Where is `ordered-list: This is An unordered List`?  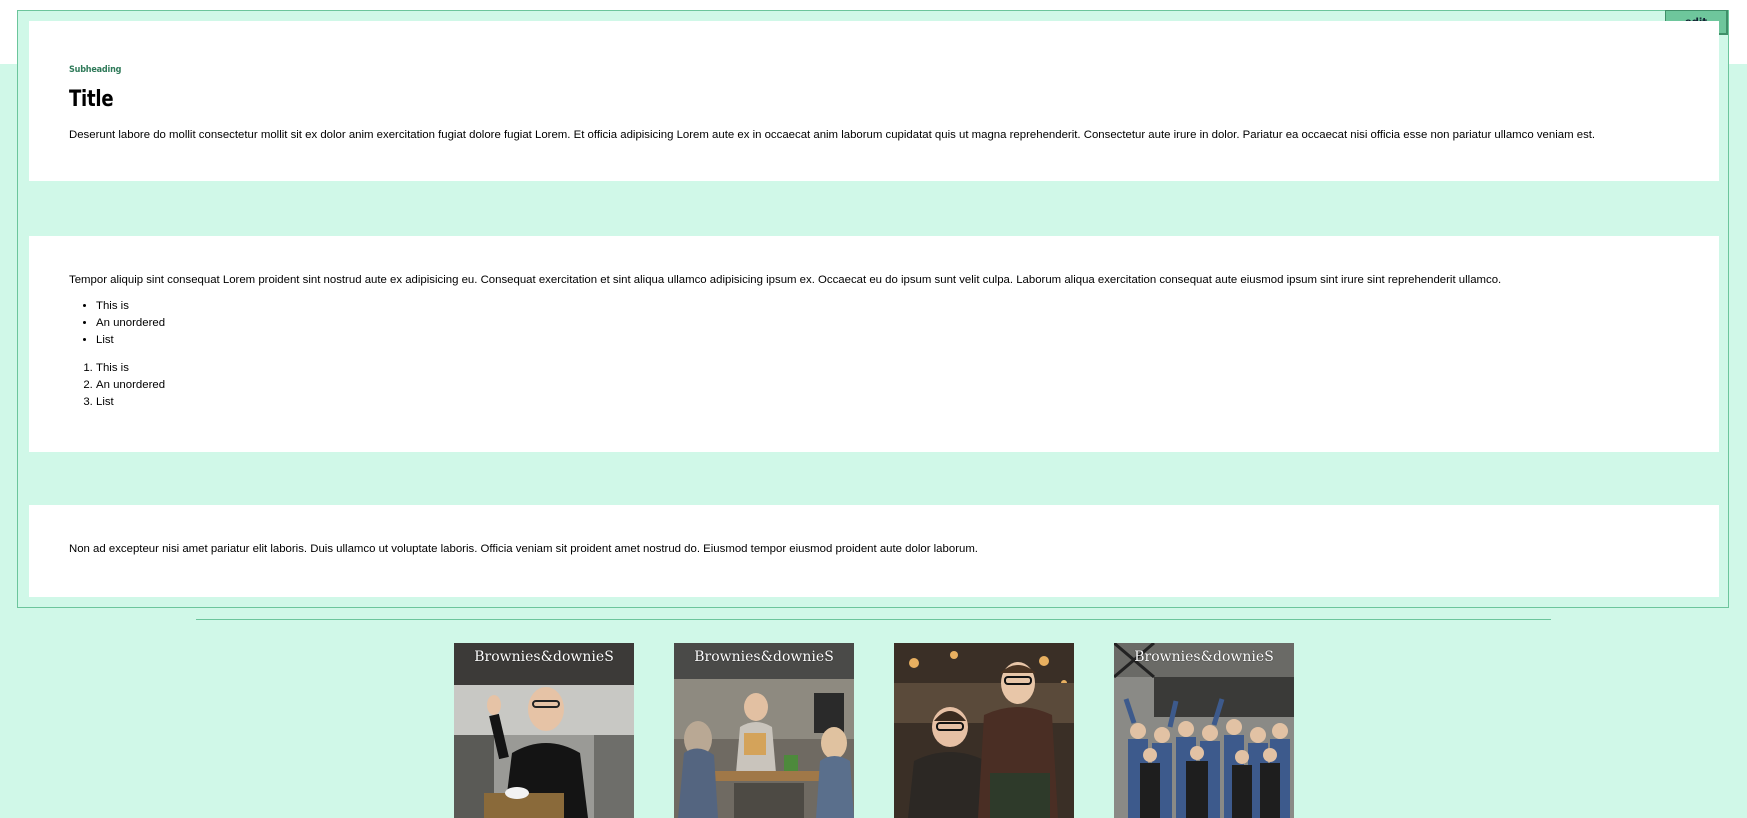 ordered-list: This is An unordered List is located at coordinates (117, 385).